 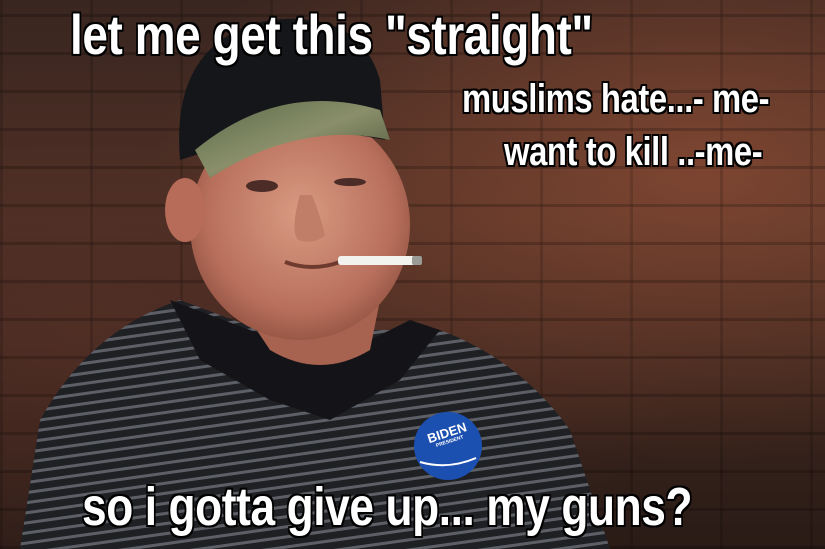 I want to click on right-caption-line-1: muslims hate...- me-, so click(x=616, y=99).